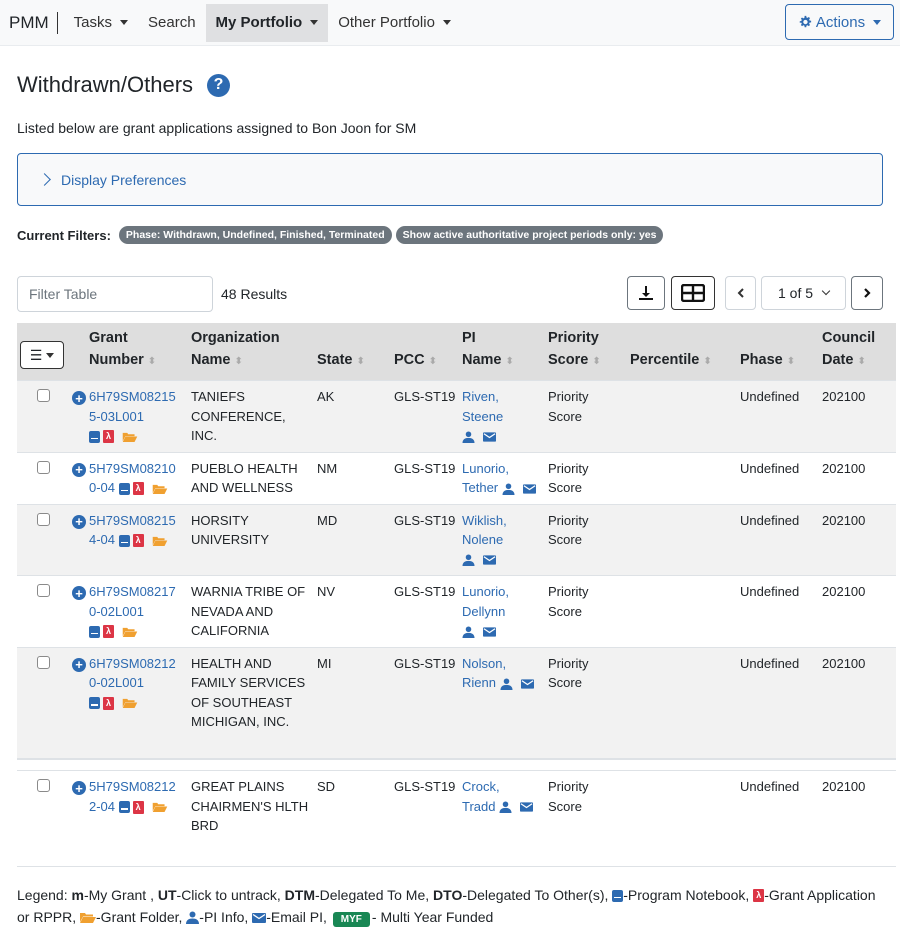 Image resolution: width=900 pixels, height=931 pixels. Describe the element at coordinates (116, 682) in the screenshot. I see `cell-text: 0-02L001` at that location.